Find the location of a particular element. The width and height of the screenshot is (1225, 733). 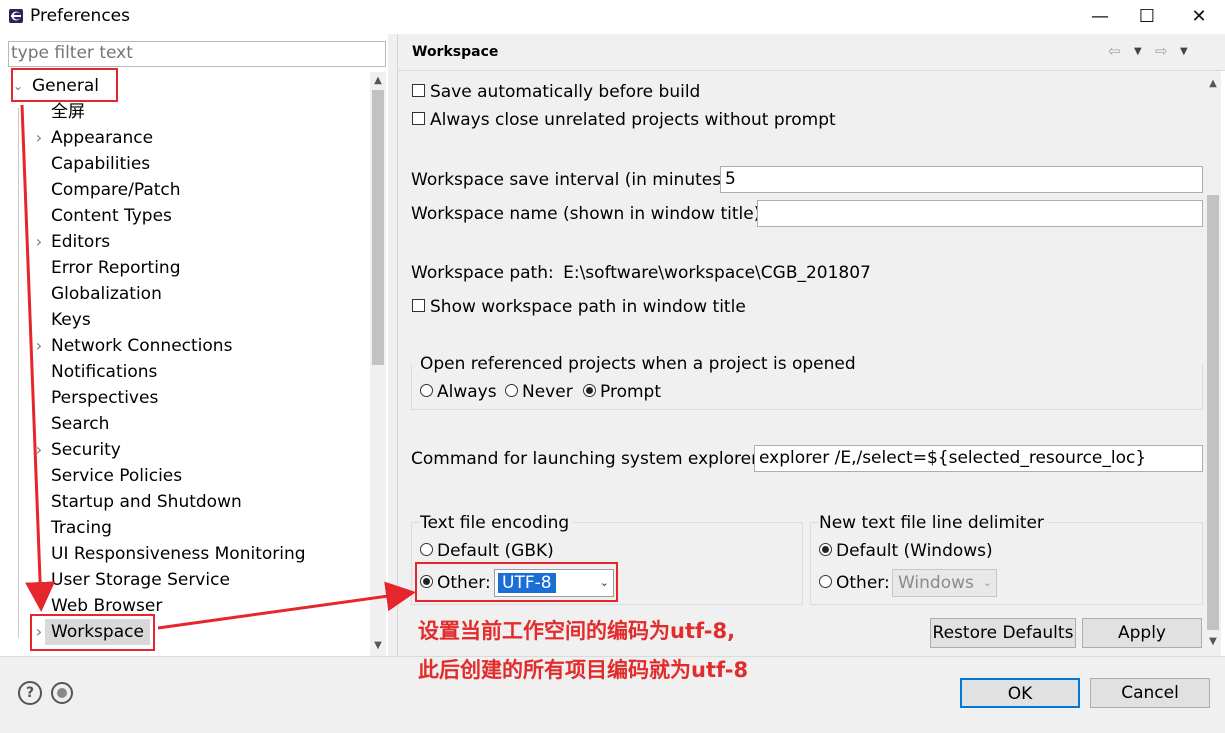

annotation-line-1: 设置当前工作空间的编码为utf-8, is located at coordinates (577, 631).